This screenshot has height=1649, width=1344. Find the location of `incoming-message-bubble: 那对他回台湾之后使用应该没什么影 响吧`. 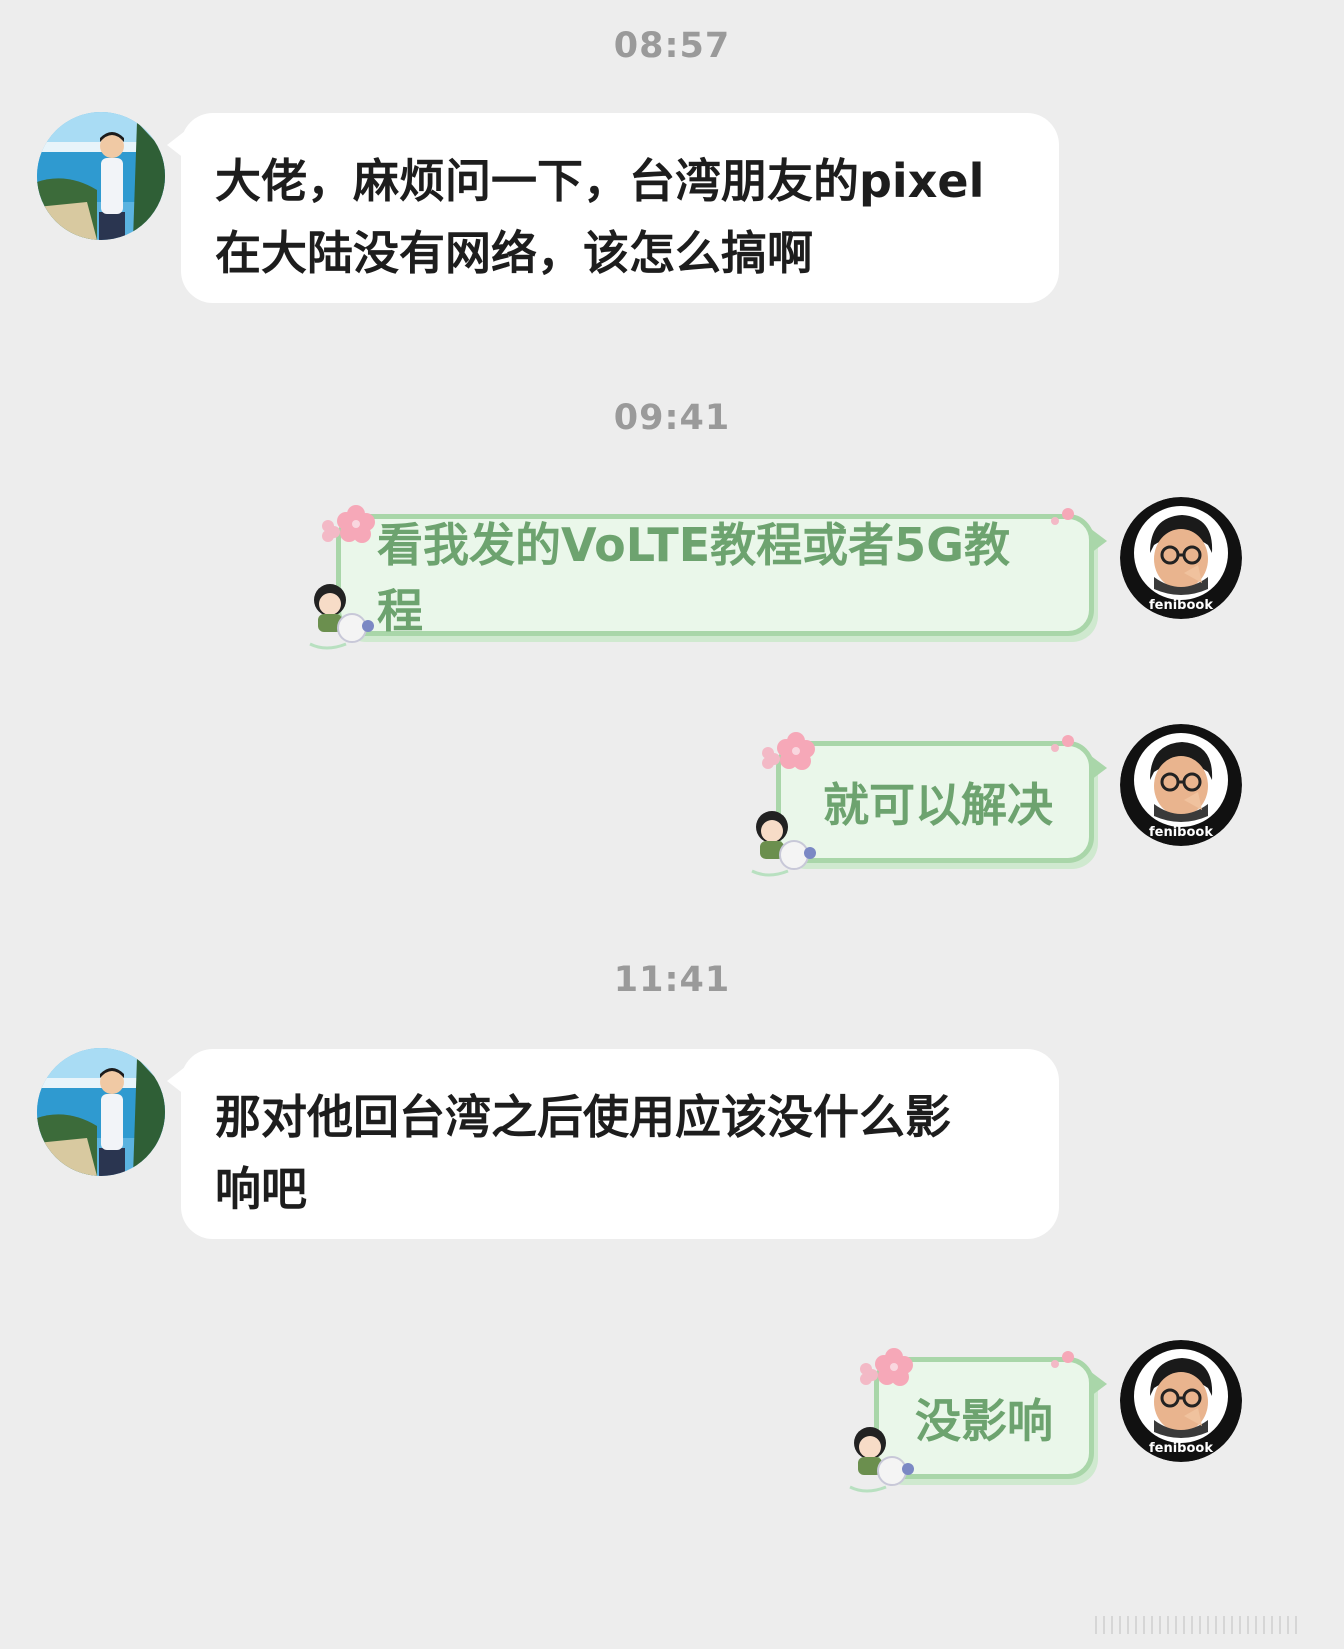

incoming-message-bubble: 那对他回台湾之后使用应该没什么影 响吧 is located at coordinates (613, 1144).